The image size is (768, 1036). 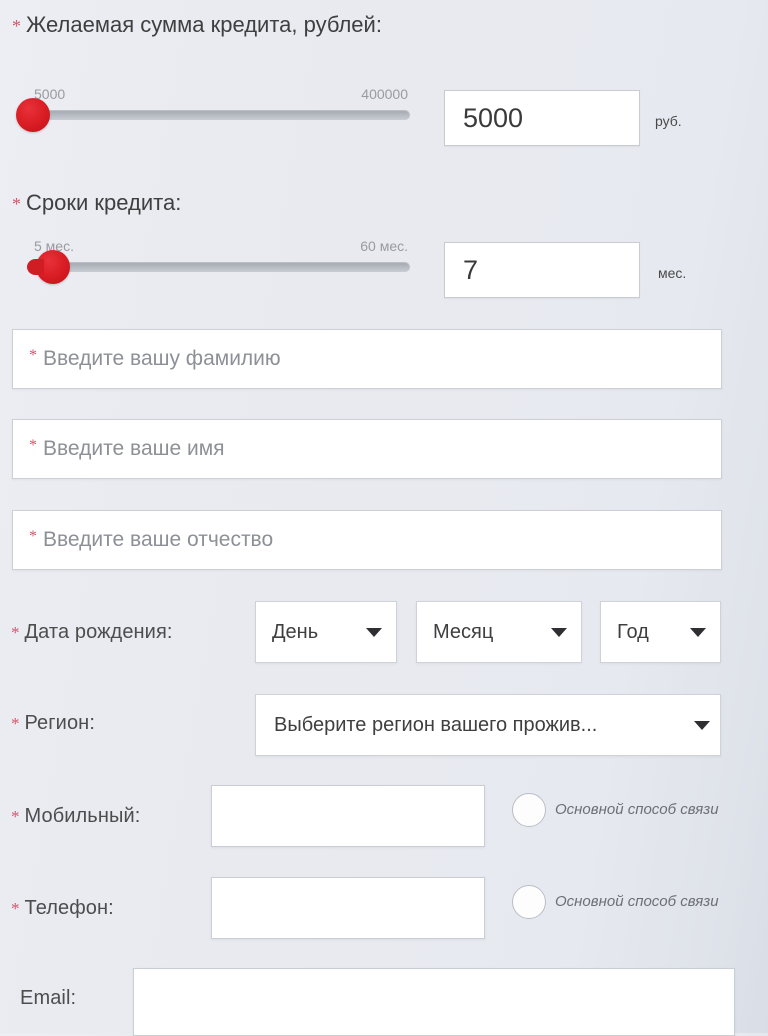 What do you see at coordinates (69, 907) in the screenshot?
I see `phone-label: Телефон:` at bounding box center [69, 907].